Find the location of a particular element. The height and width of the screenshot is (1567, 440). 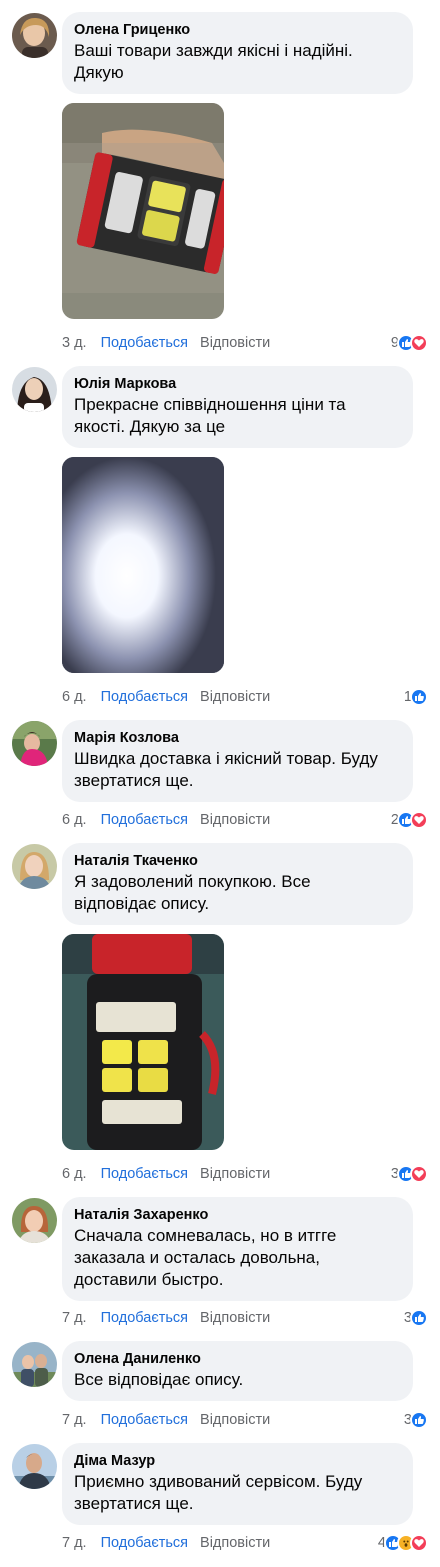

comment-author: Діма Мазур is located at coordinates (237, 1461).